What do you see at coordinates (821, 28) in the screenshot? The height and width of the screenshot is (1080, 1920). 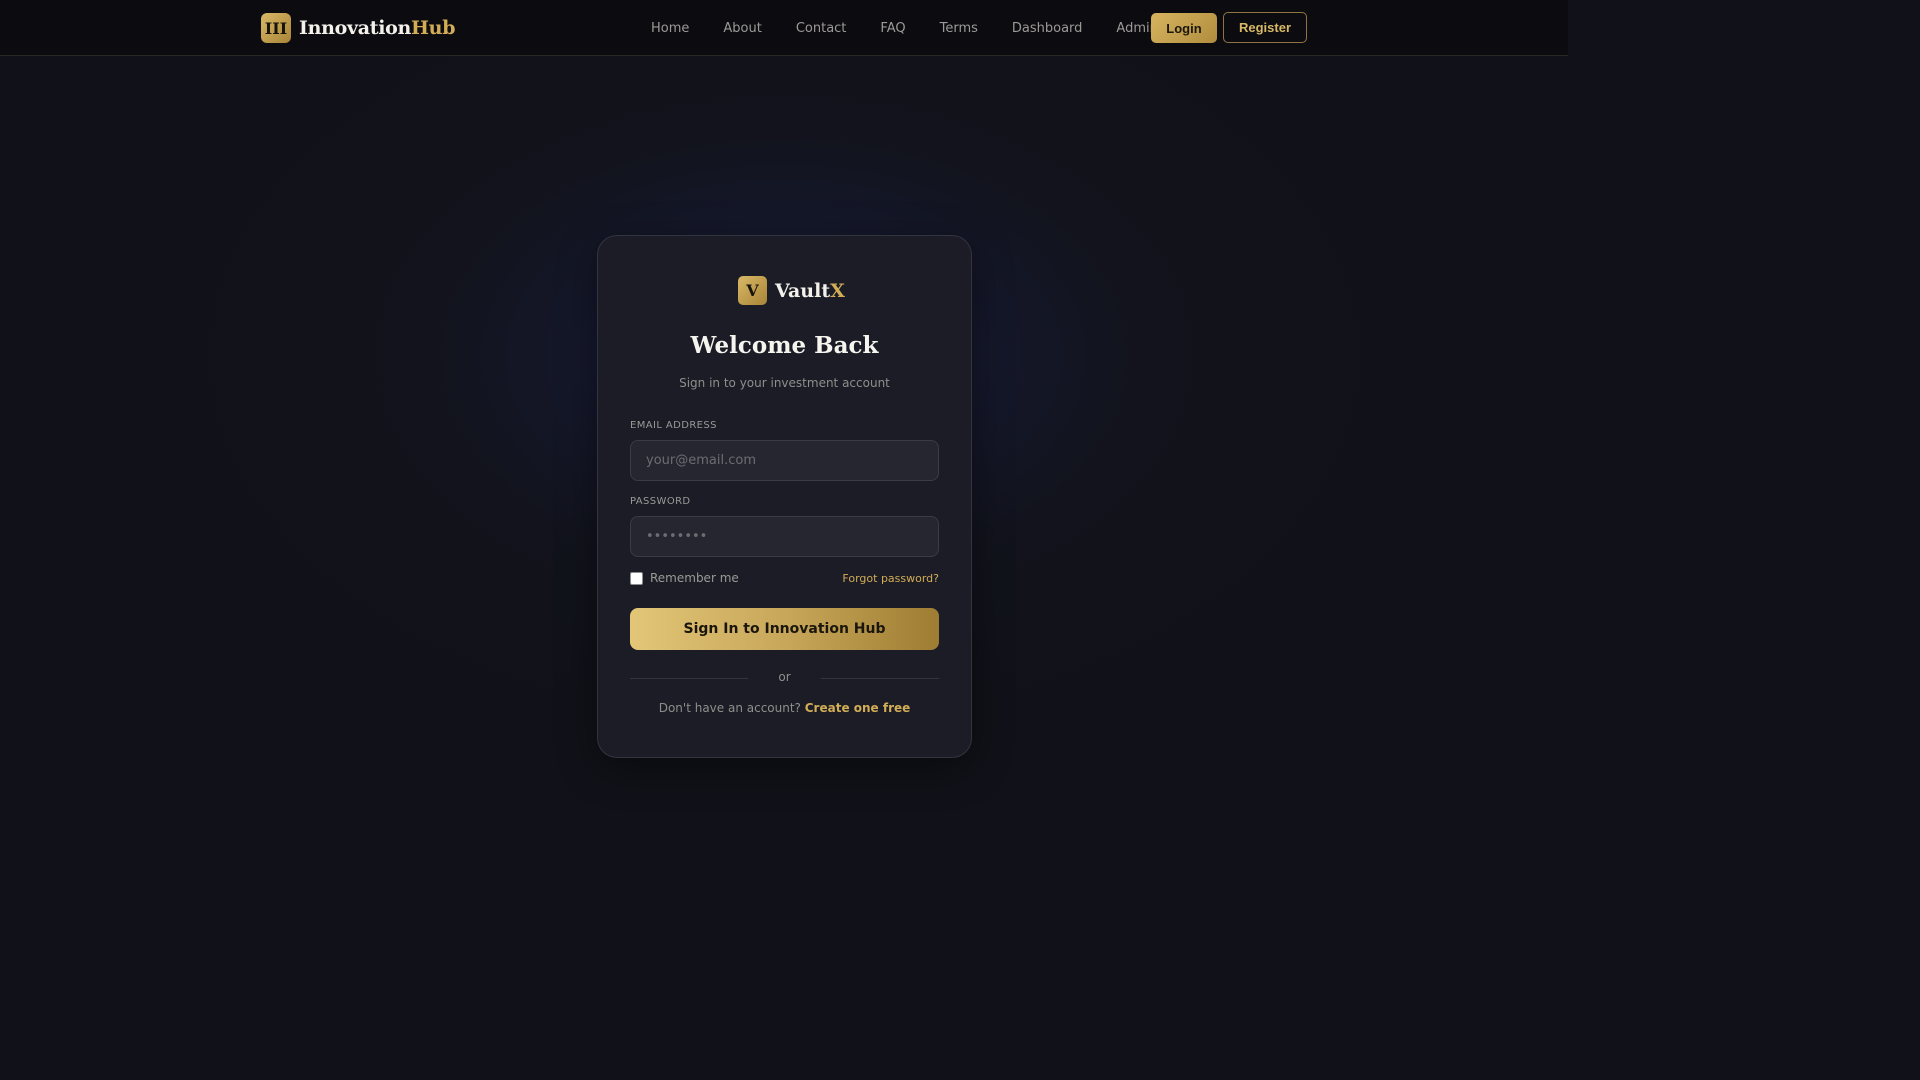 I see `nav-link-contact: Contact` at bounding box center [821, 28].